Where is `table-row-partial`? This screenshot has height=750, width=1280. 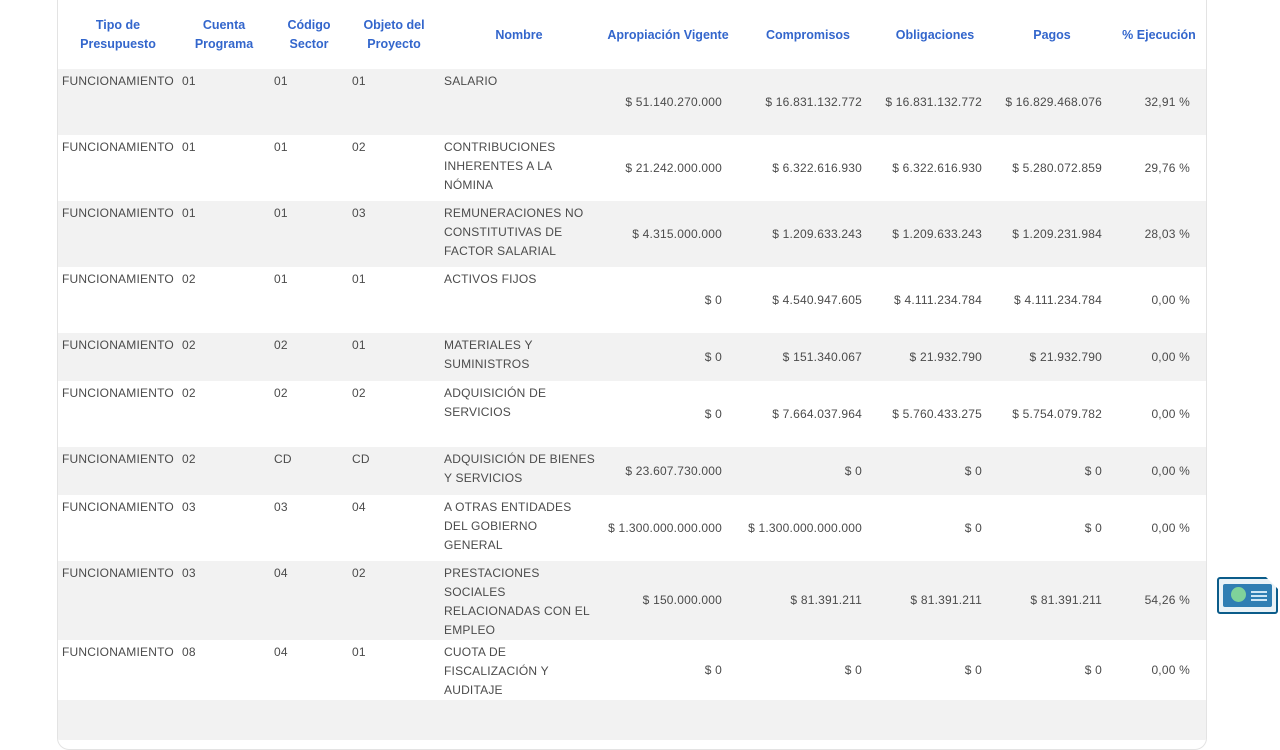 table-row-partial is located at coordinates (632, 720).